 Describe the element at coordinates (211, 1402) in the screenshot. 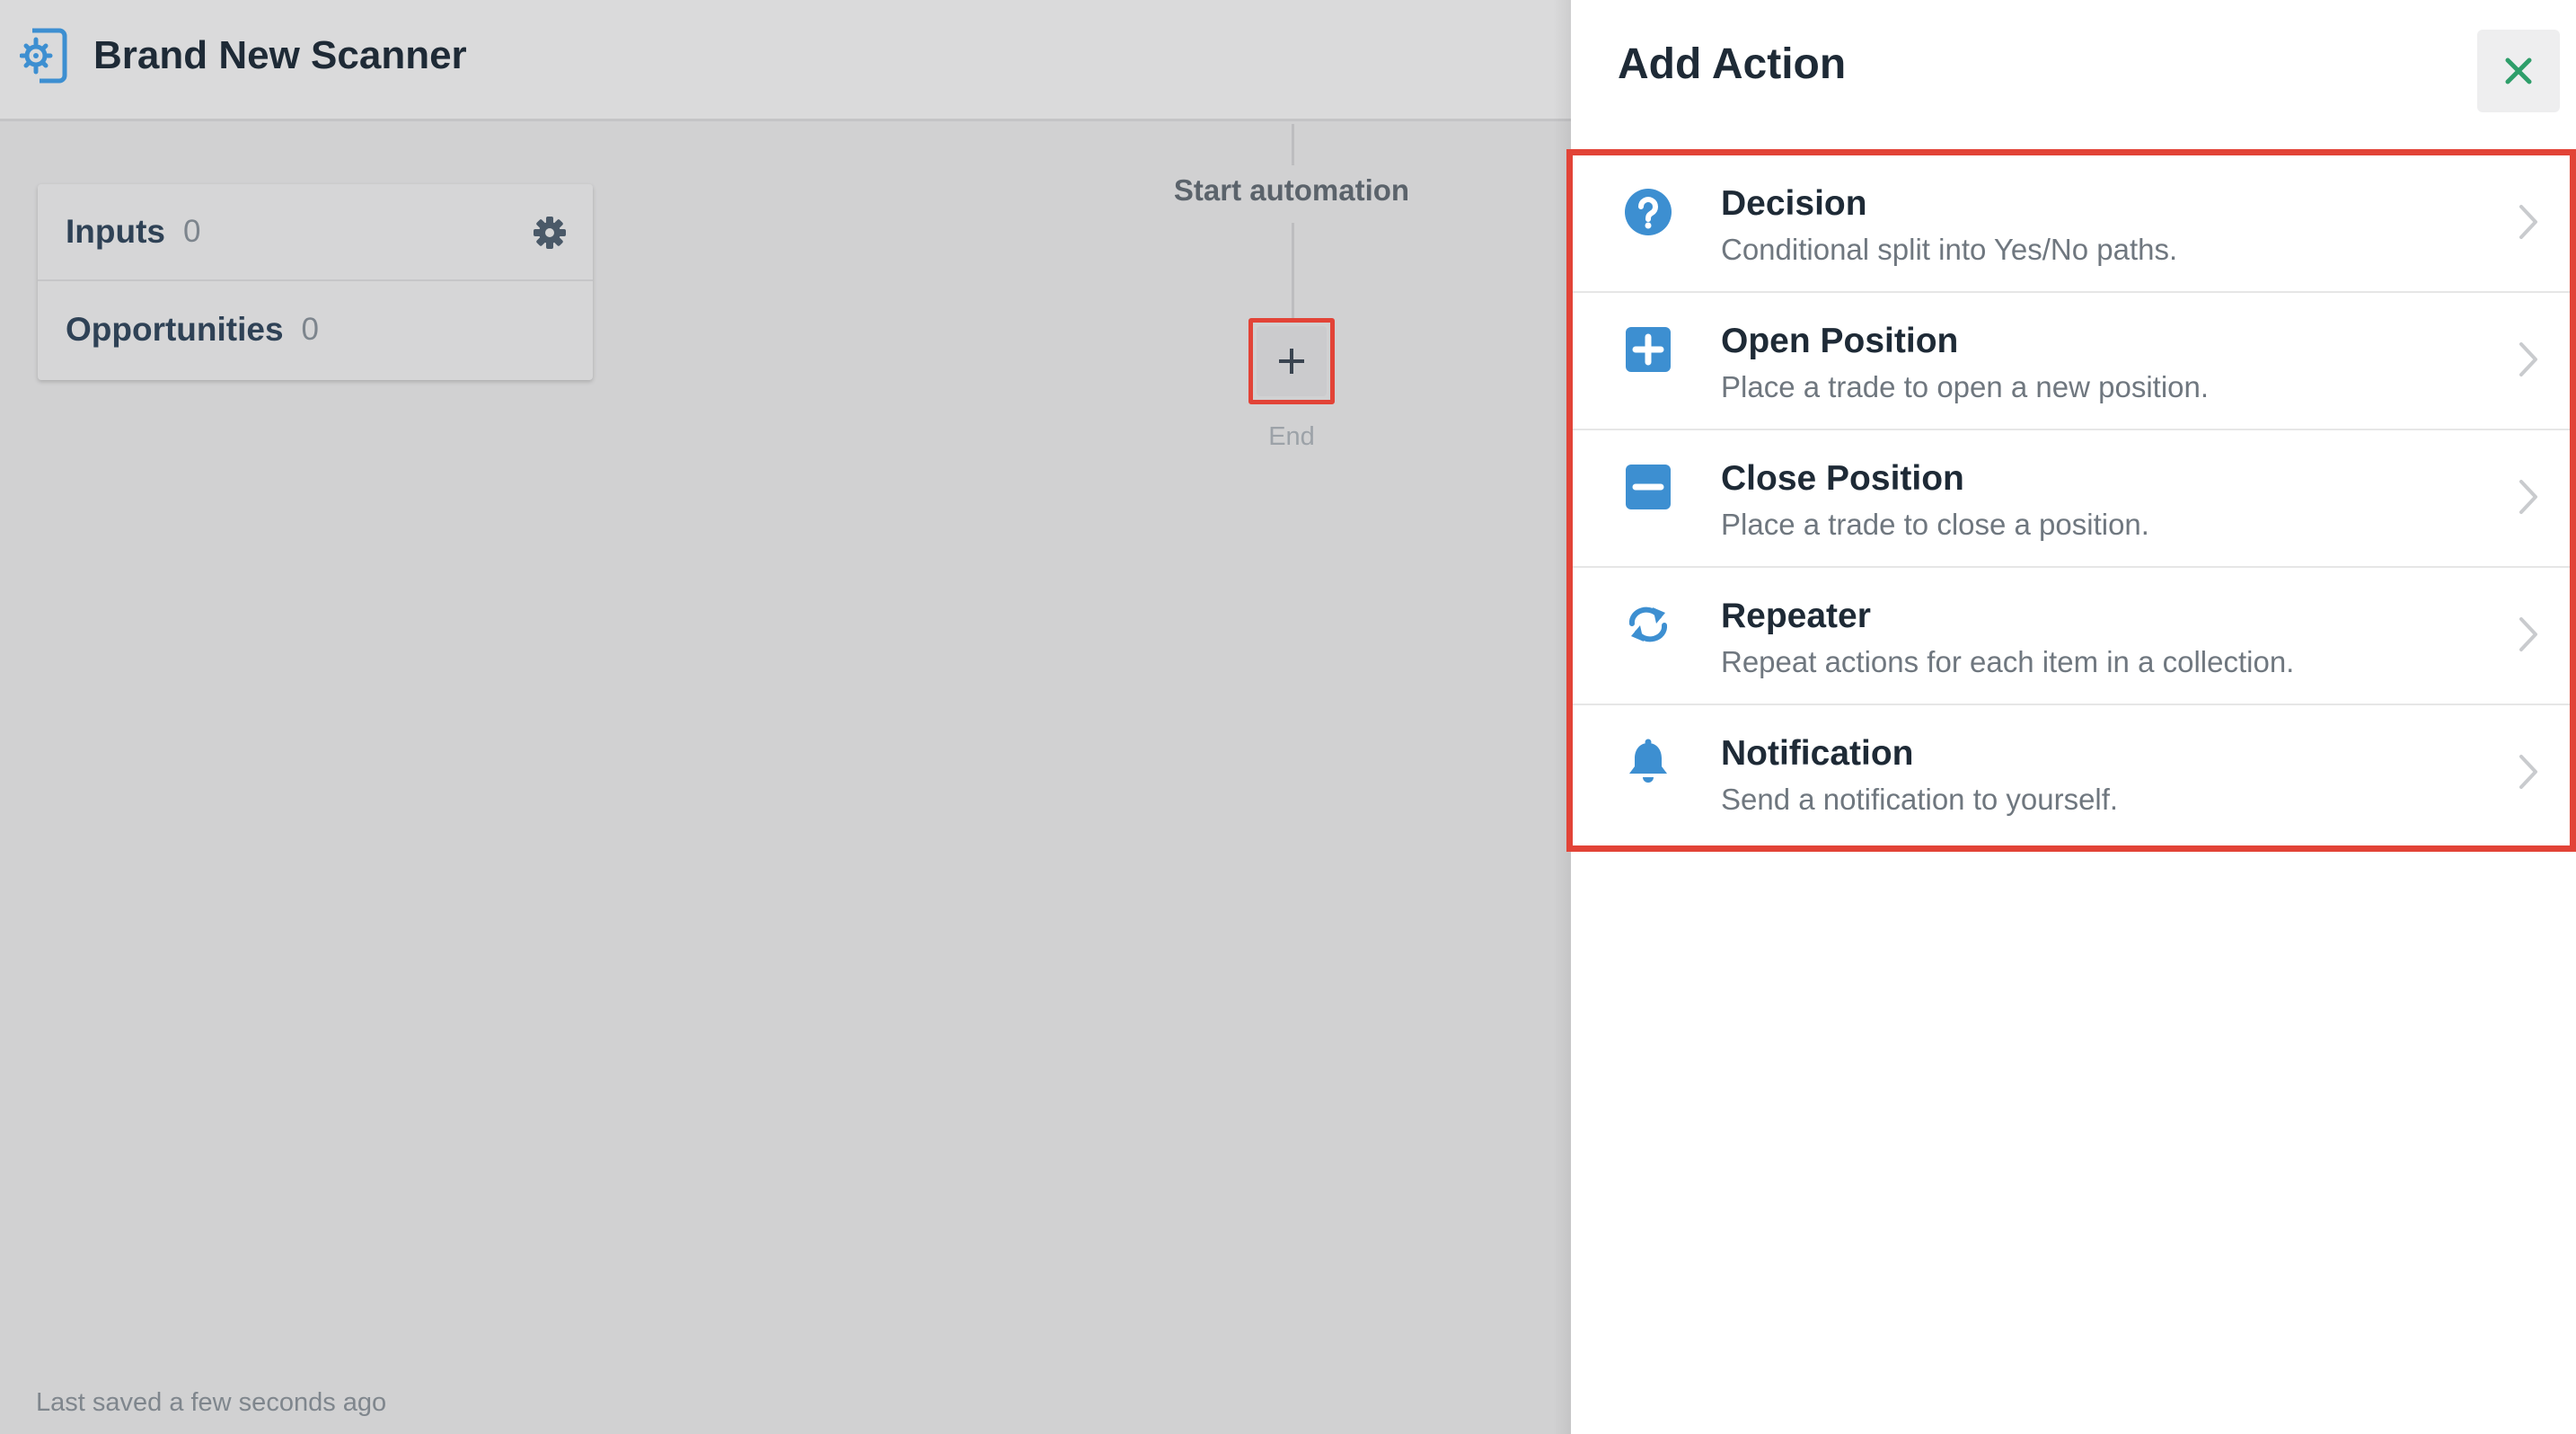

I see `last-saved-status: Last saved a few seconds ago` at that location.